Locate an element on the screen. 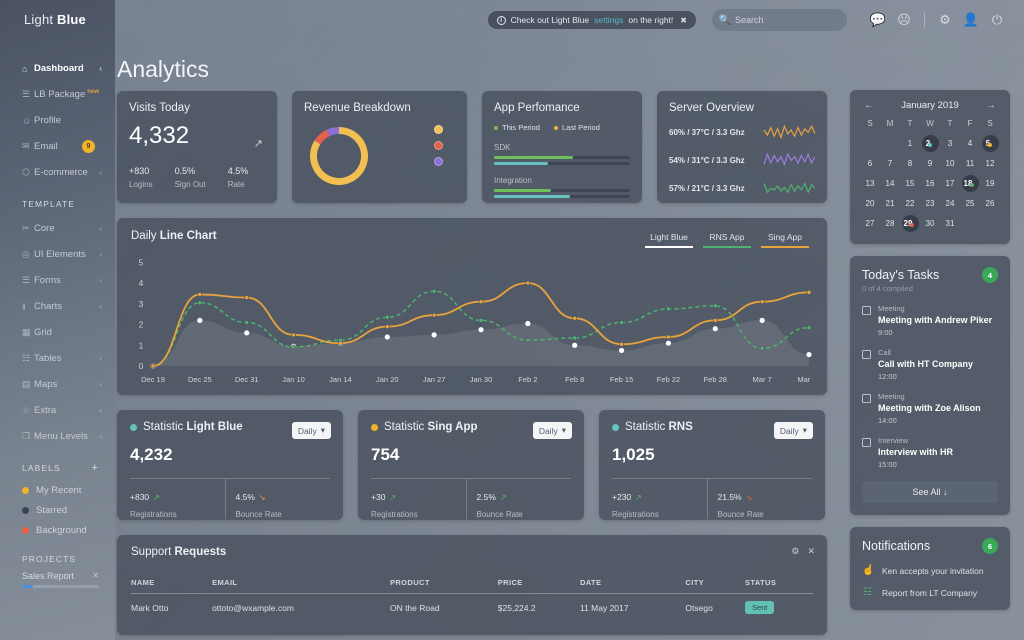  sidebar-item-extra: ☆ Extra ‹ is located at coordinates (57, 410).